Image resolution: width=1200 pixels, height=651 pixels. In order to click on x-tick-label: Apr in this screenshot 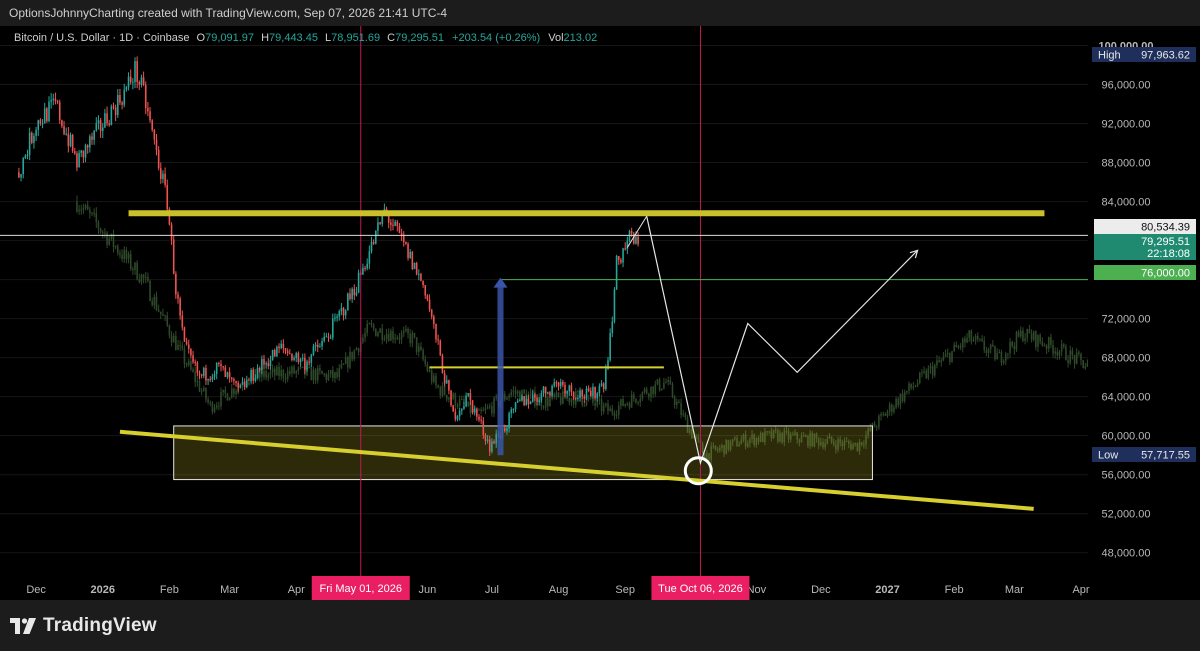, I will do `click(1080, 590)`.